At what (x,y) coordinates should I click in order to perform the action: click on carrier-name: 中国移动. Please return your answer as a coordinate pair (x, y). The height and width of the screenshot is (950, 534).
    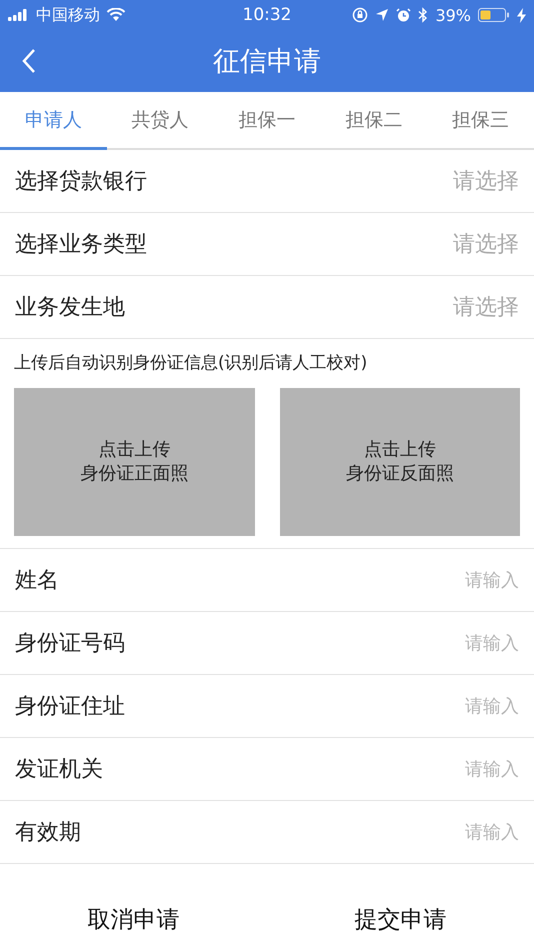
    Looking at the image, I should click on (68, 15).